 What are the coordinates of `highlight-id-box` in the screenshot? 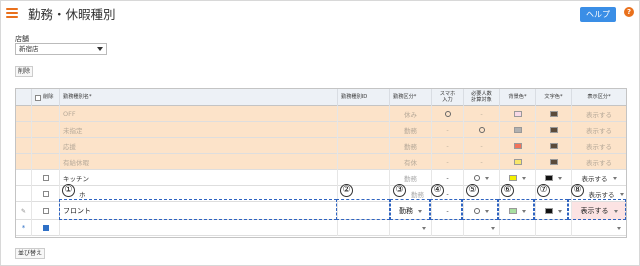 It's located at (363, 209).